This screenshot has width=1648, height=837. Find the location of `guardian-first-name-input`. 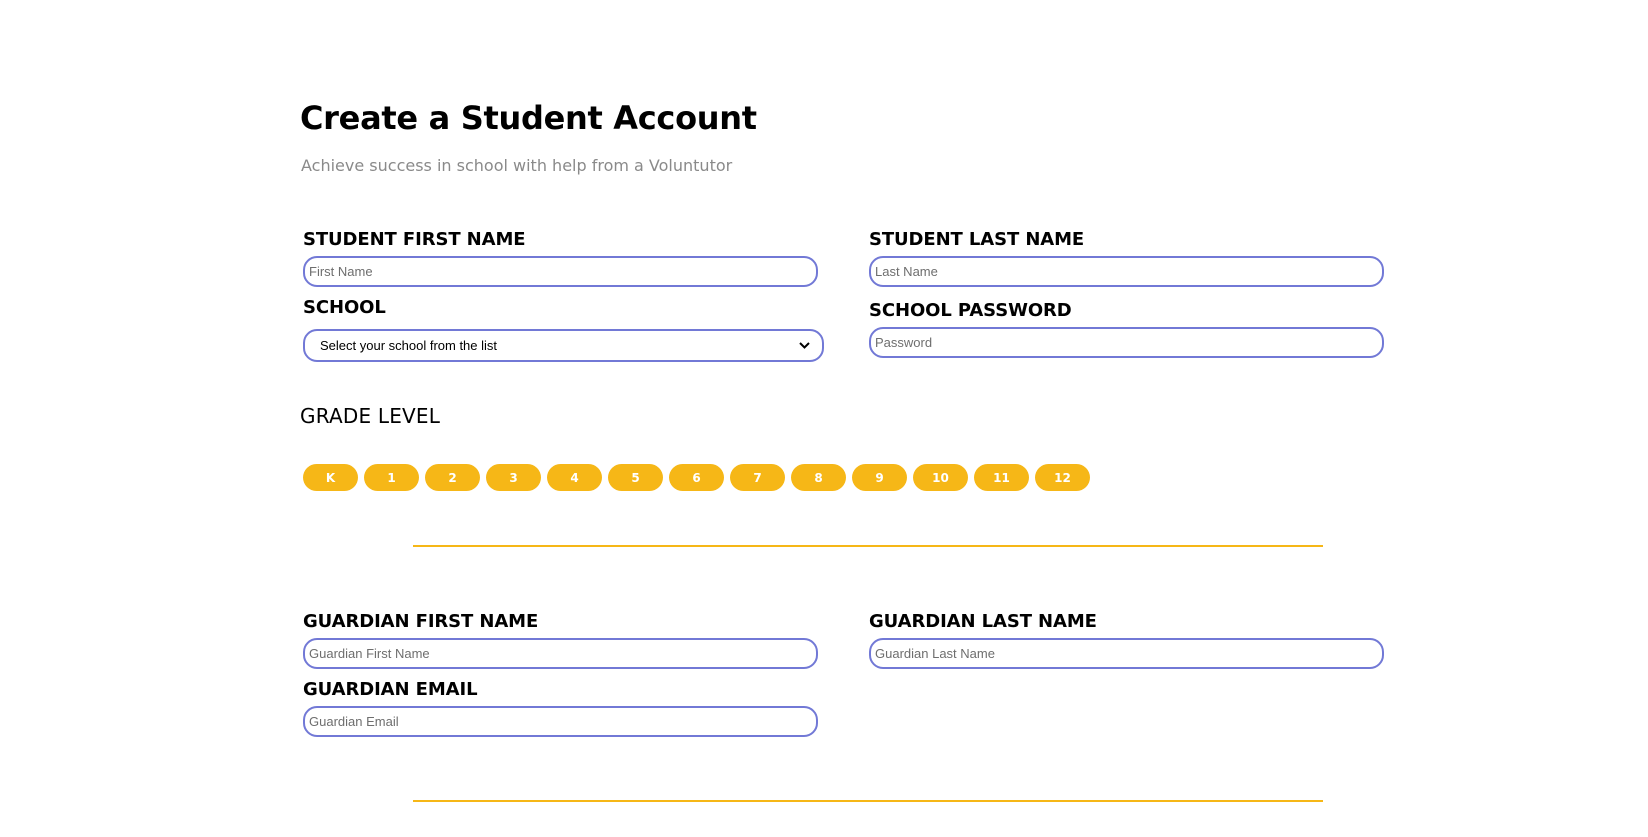

guardian-first-name-input is located at coordinates (560, 653).